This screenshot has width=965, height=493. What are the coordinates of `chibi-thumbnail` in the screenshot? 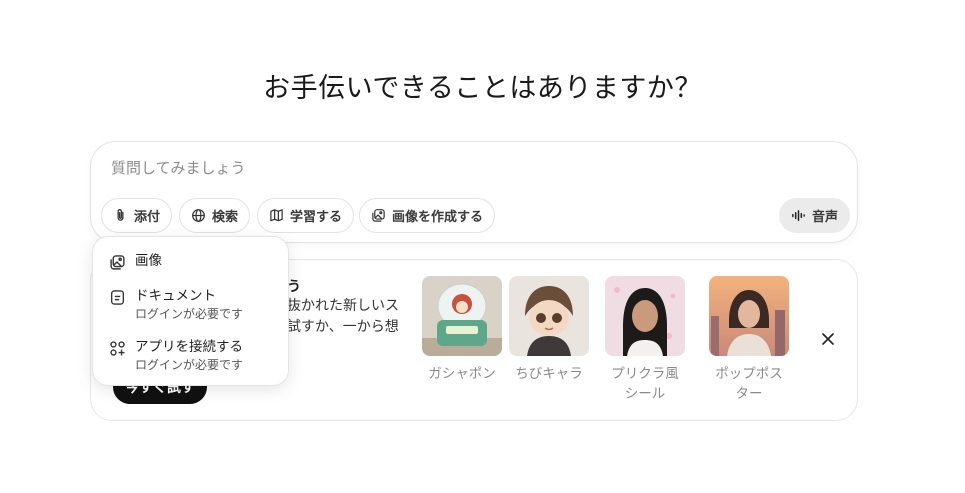 It's located at (549, 316).